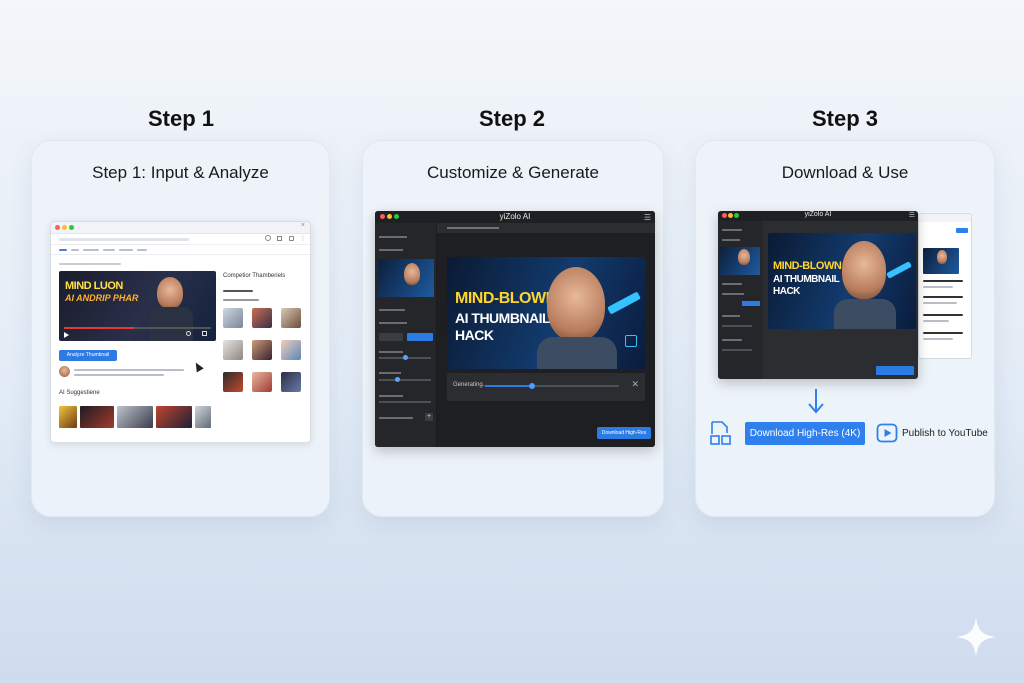 Image resolution: width=1024 pixels, height=683 pixels. Describe the element at coordinates (845, 118) in the screenshot. I see `step-3-heading: Step 3` at that location.